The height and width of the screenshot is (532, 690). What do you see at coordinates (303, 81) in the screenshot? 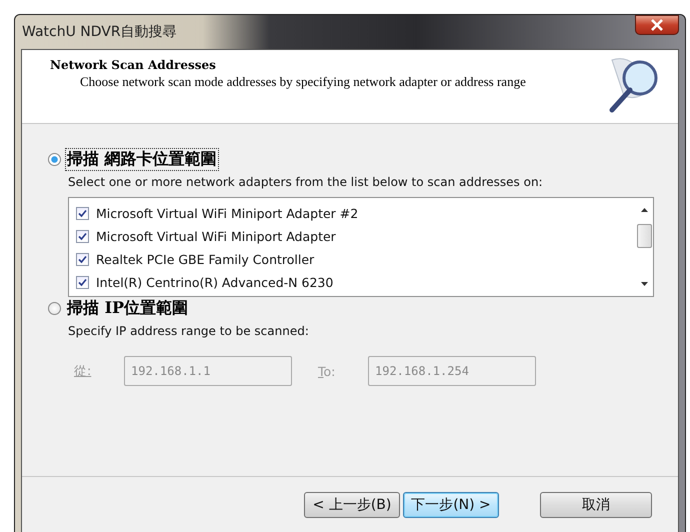
I see `page-description: Choose network scan mode addresses by specifying network adapter or address range` at bounding box center [303, 81].